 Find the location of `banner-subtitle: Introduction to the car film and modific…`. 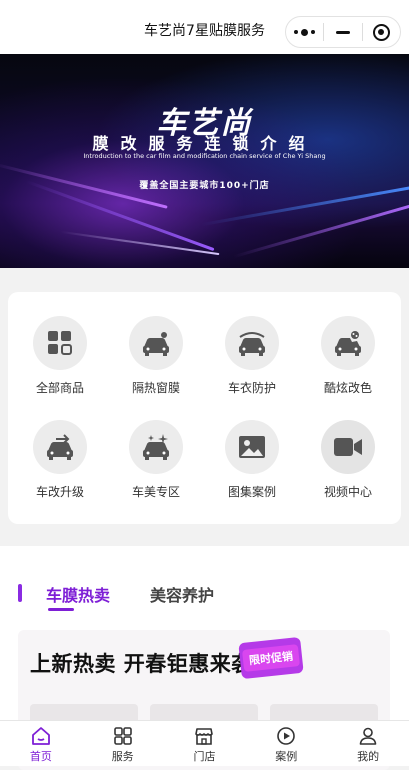

banner-subtitle: Introduction to the car film and modific… is located at coordinates (204, 156).